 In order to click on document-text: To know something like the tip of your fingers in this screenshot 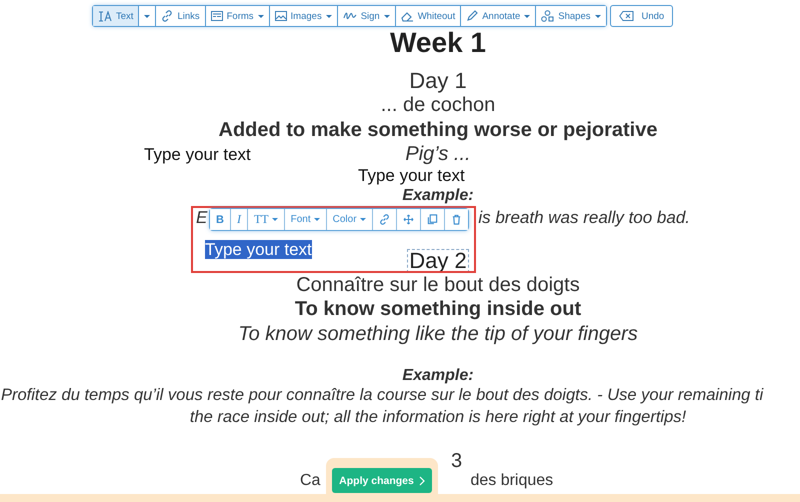, I will do `click(438, 334)`.